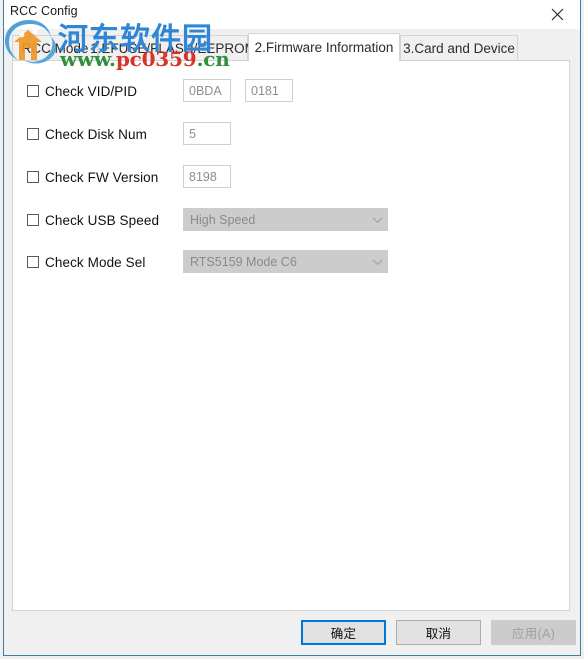 The image size is (584, 659). I want to click on tab-rcc-mode: RCC Mode, so click(55, 48).